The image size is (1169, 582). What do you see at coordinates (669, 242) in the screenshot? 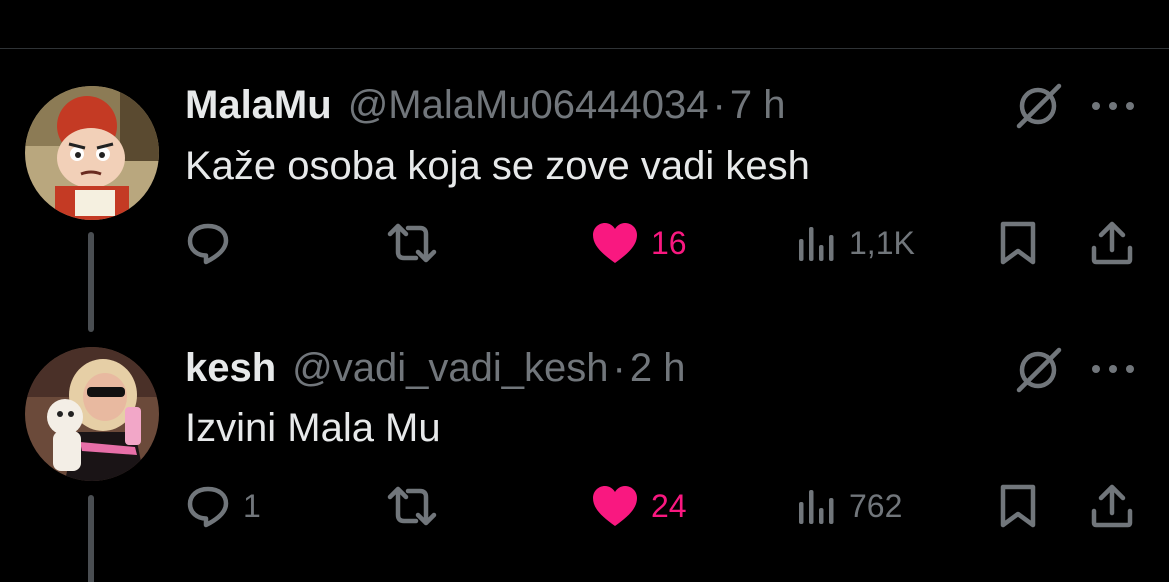
I see `like-count: 16` at bounding box center [669, 242].